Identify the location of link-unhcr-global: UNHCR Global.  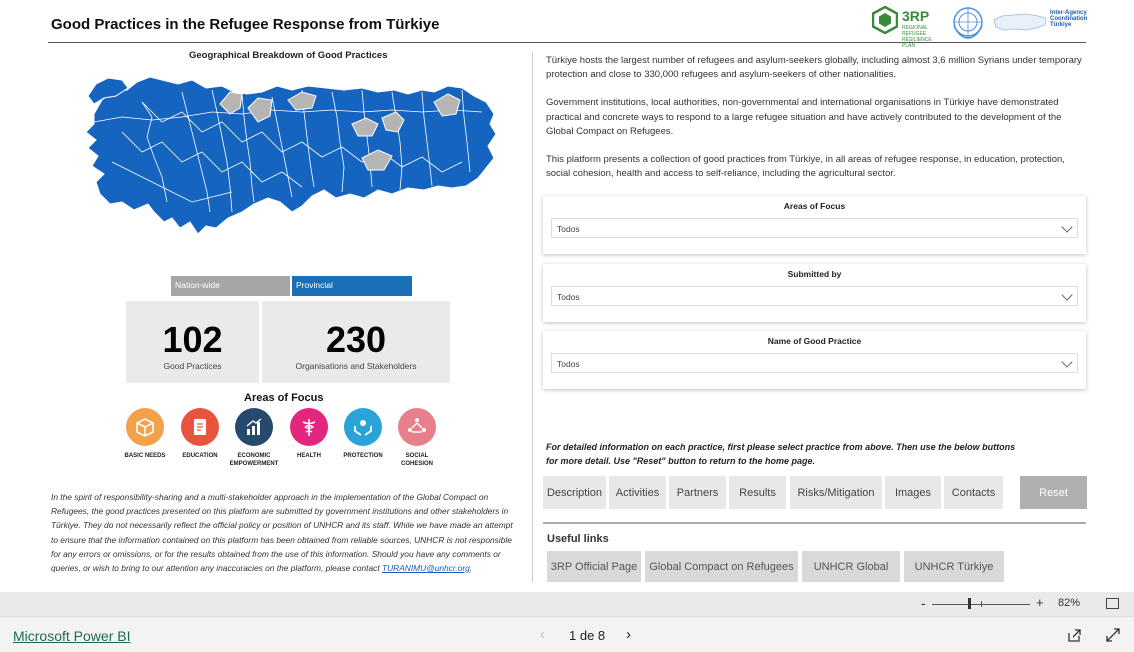
(851, 566).